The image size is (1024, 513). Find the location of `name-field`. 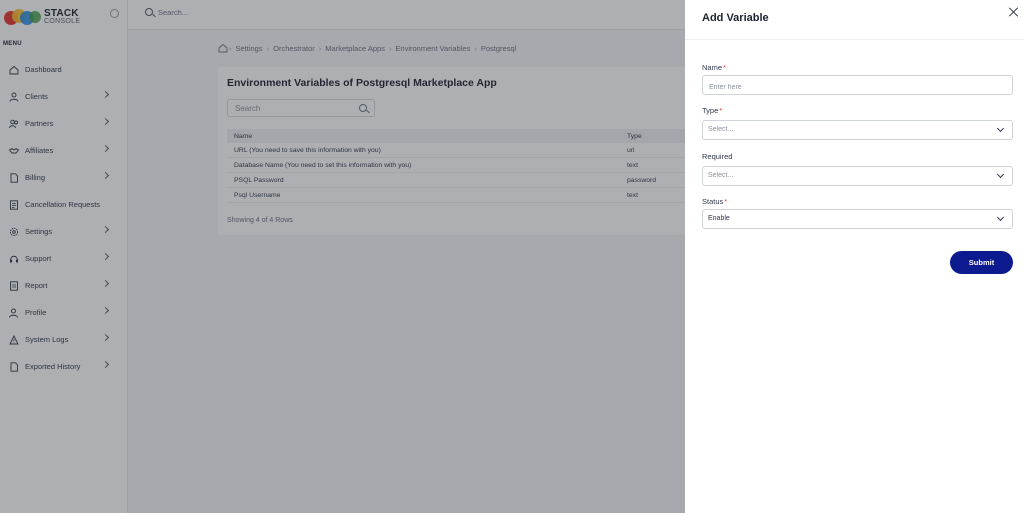

name-field is located at coordinates (857, 86).